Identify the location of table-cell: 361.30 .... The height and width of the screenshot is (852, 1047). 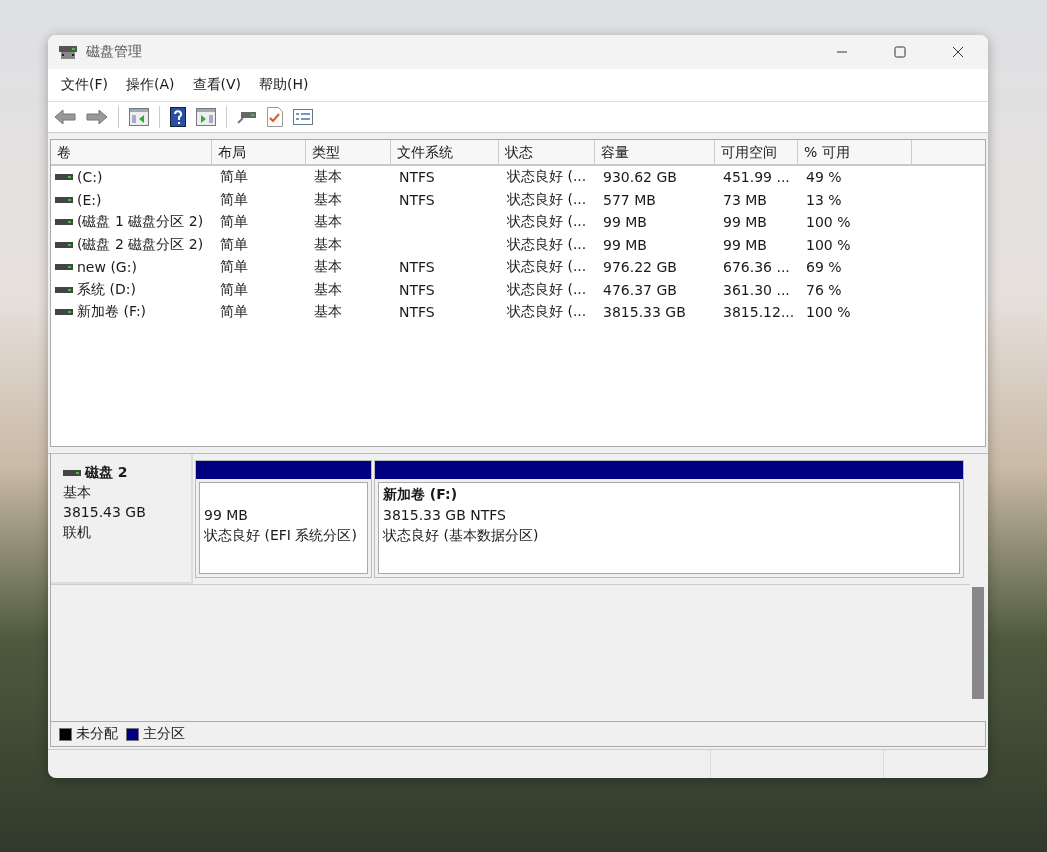
(756, 289).